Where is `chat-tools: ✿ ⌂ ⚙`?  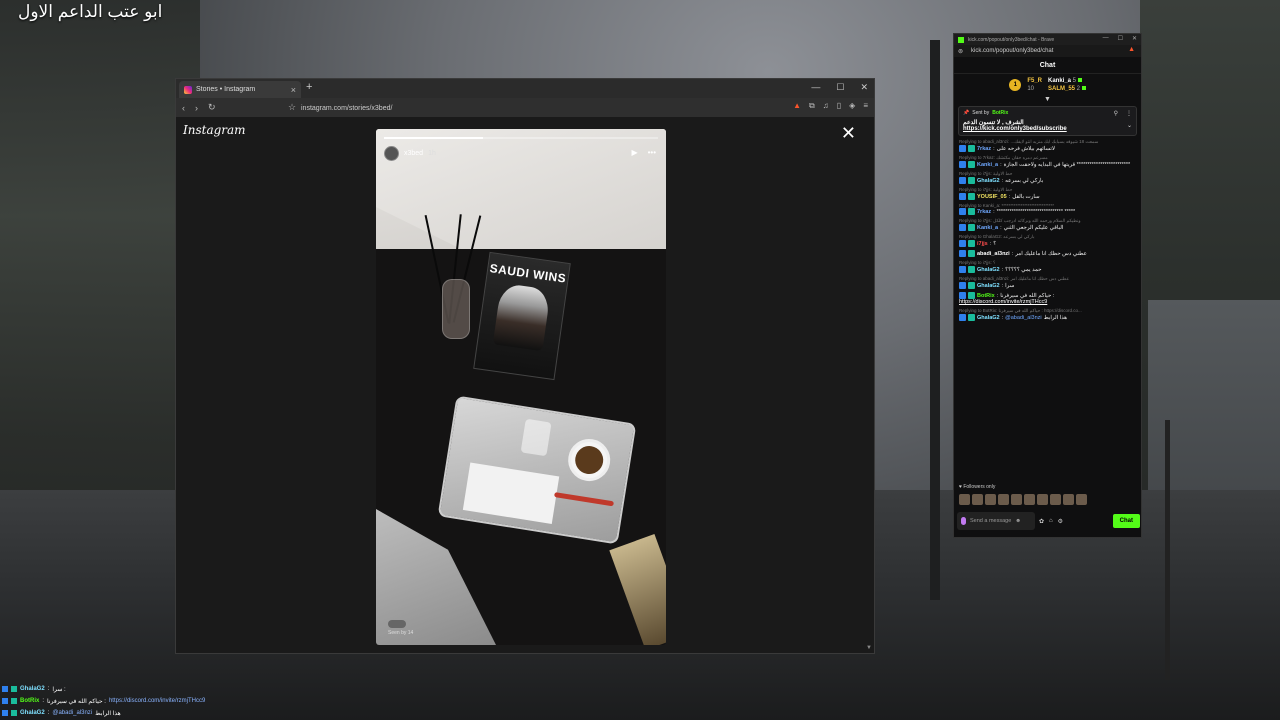
chat-tools: ✿ ⌂ ⚙ is located at coordinates (1051, 521).